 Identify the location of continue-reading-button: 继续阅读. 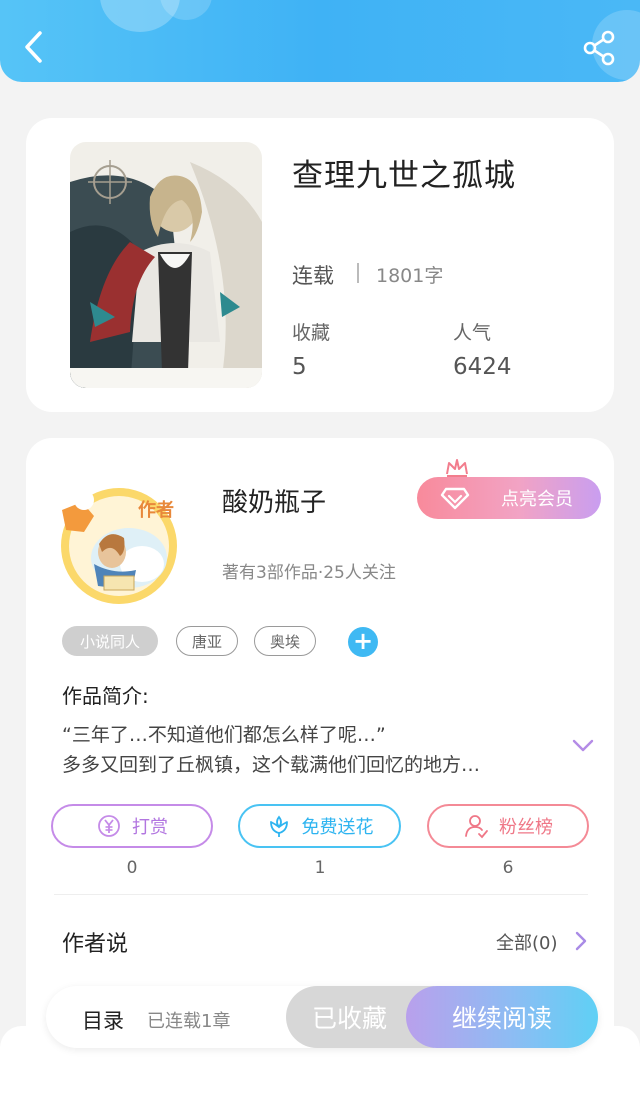
(502, 1017).